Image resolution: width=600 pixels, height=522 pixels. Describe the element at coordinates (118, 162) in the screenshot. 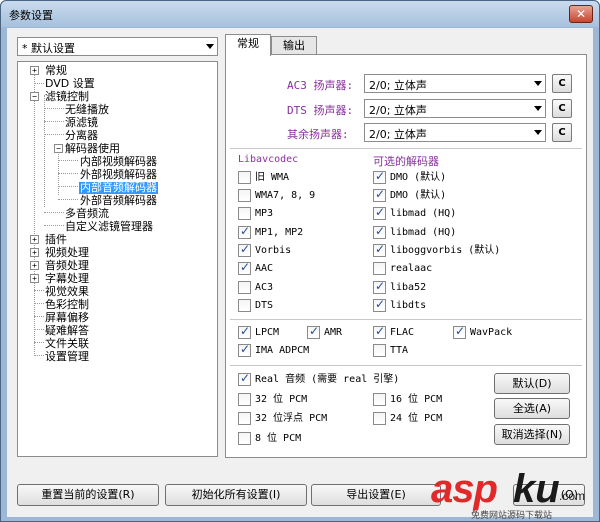

I see `tree-item-internal-video-decoder: 内部视频解码器` at that location.